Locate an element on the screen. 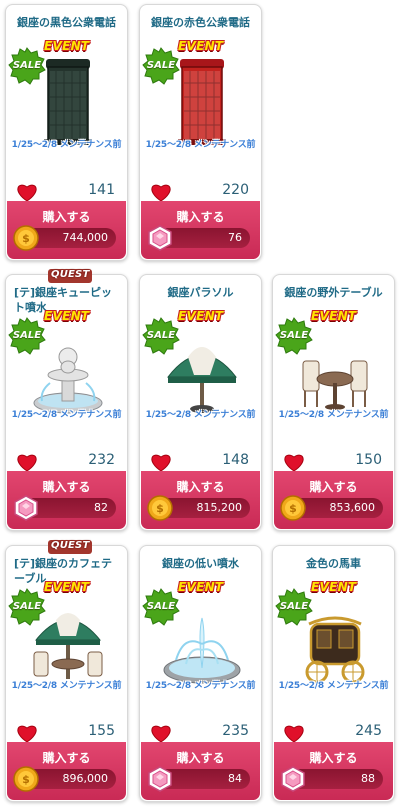 The height and width of the screenshot is (810, 400). price-bar: $ 815,200 is located at coordinates (198, 508).